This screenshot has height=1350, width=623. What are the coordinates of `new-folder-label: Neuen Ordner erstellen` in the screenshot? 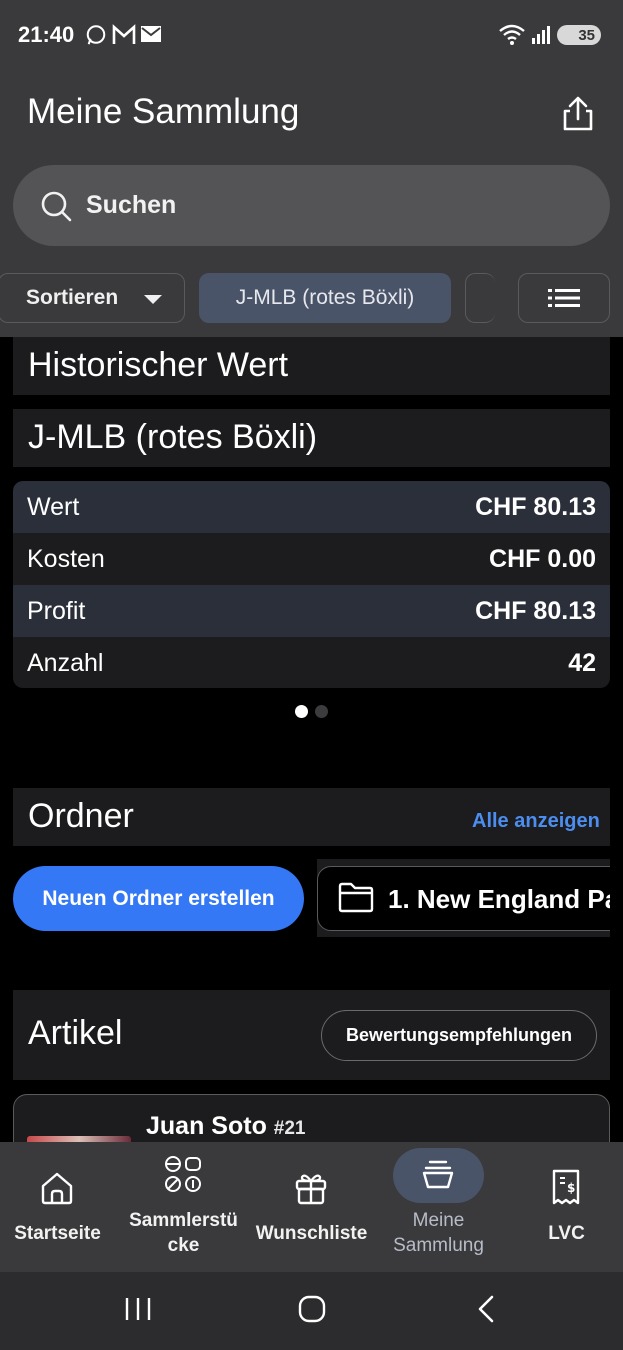 It's located at (158, 898).